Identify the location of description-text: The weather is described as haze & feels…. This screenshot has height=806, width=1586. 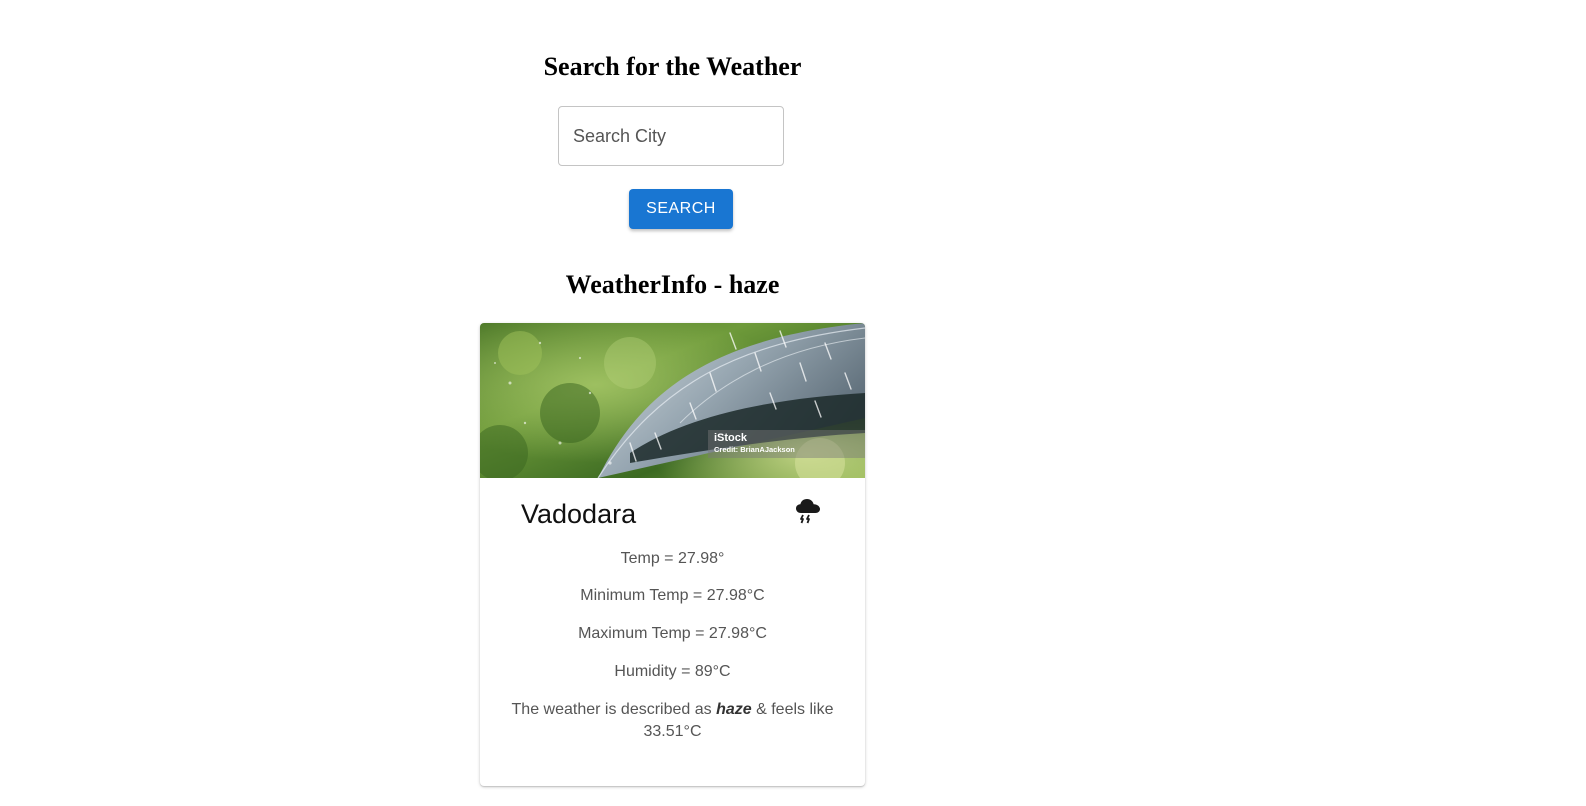
(672, 721).